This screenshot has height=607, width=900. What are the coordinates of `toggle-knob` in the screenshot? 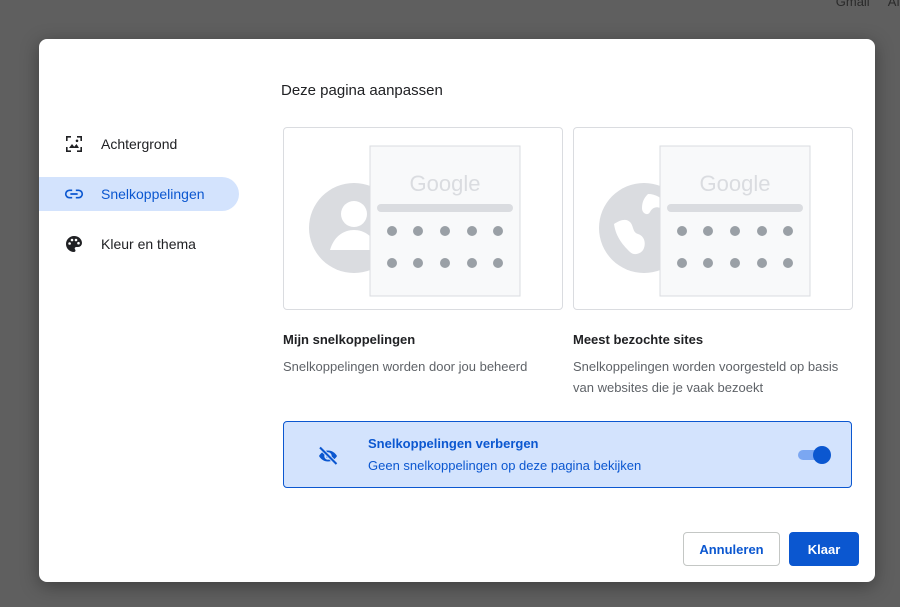 It's located at (822, 455).